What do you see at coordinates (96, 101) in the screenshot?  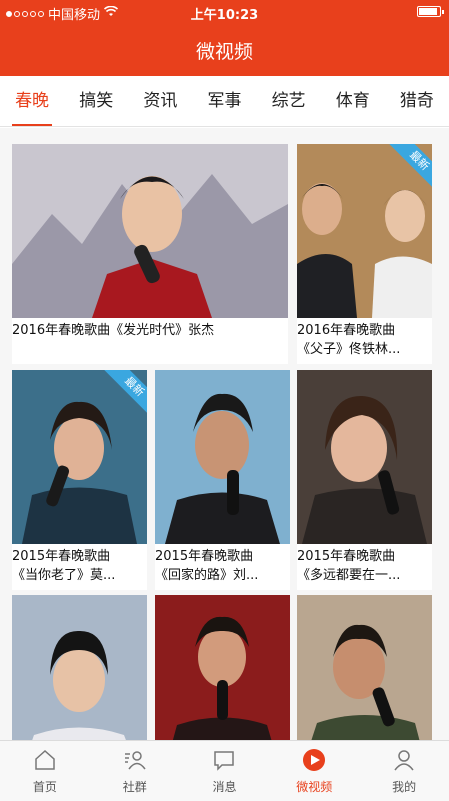 I see `tab-funny: 搞笑` at bounding box center [96, 101].